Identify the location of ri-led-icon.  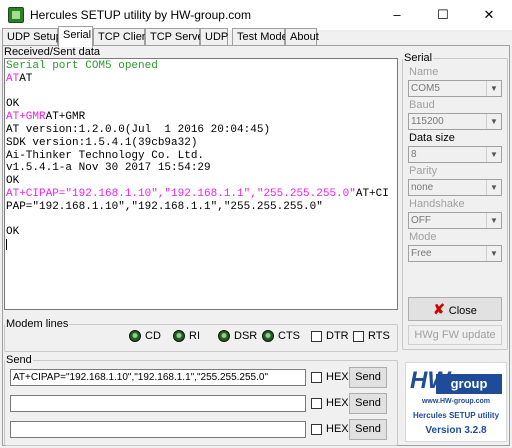
(179, 336).